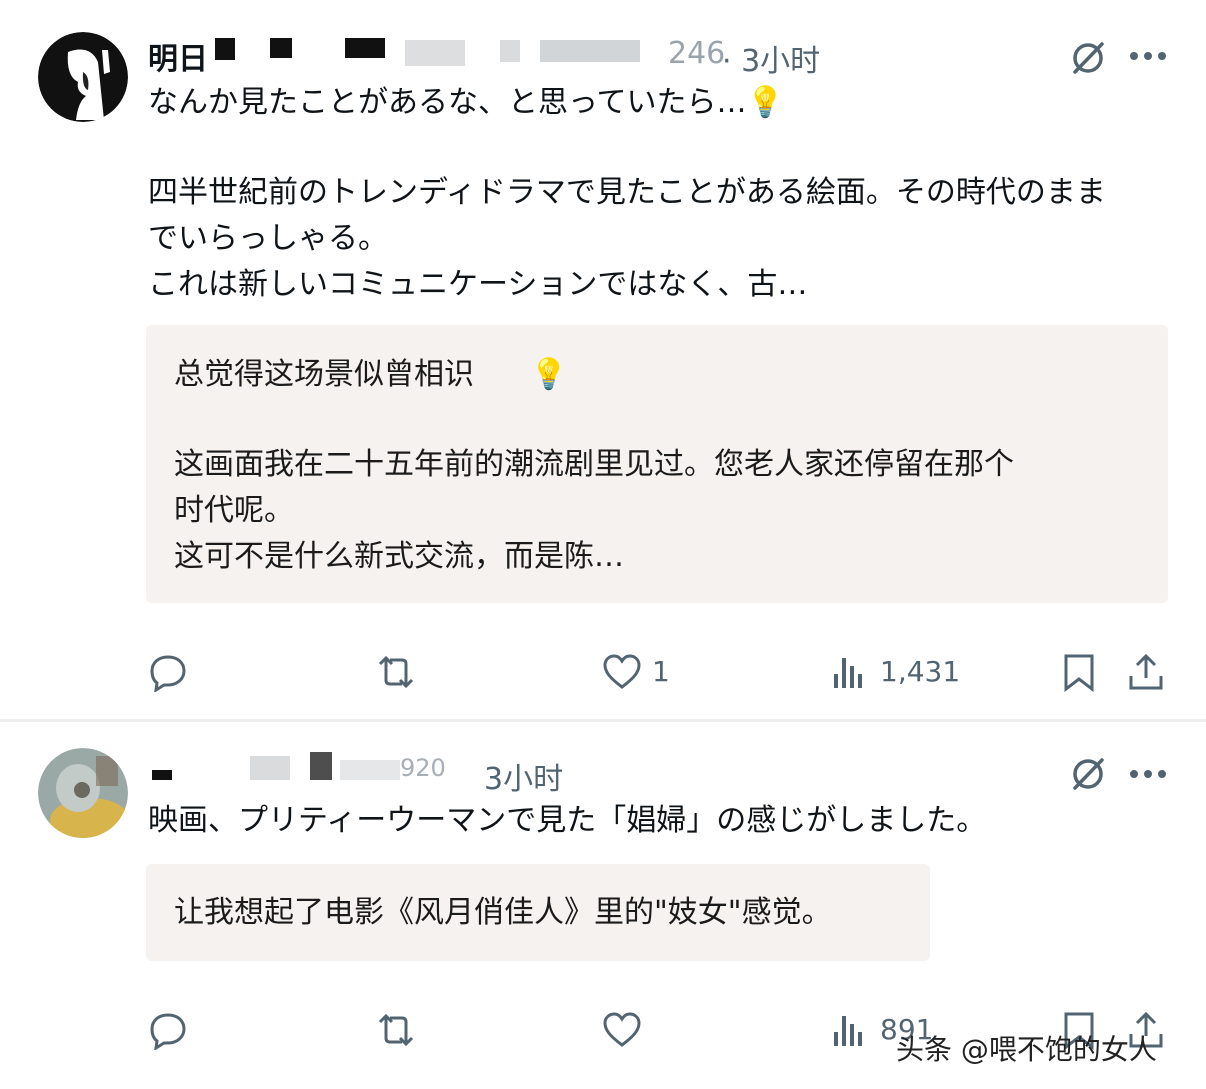  Describe the element at coordinates (423, 768) in the screenshot. I see `handle-tail: 920` at that location.